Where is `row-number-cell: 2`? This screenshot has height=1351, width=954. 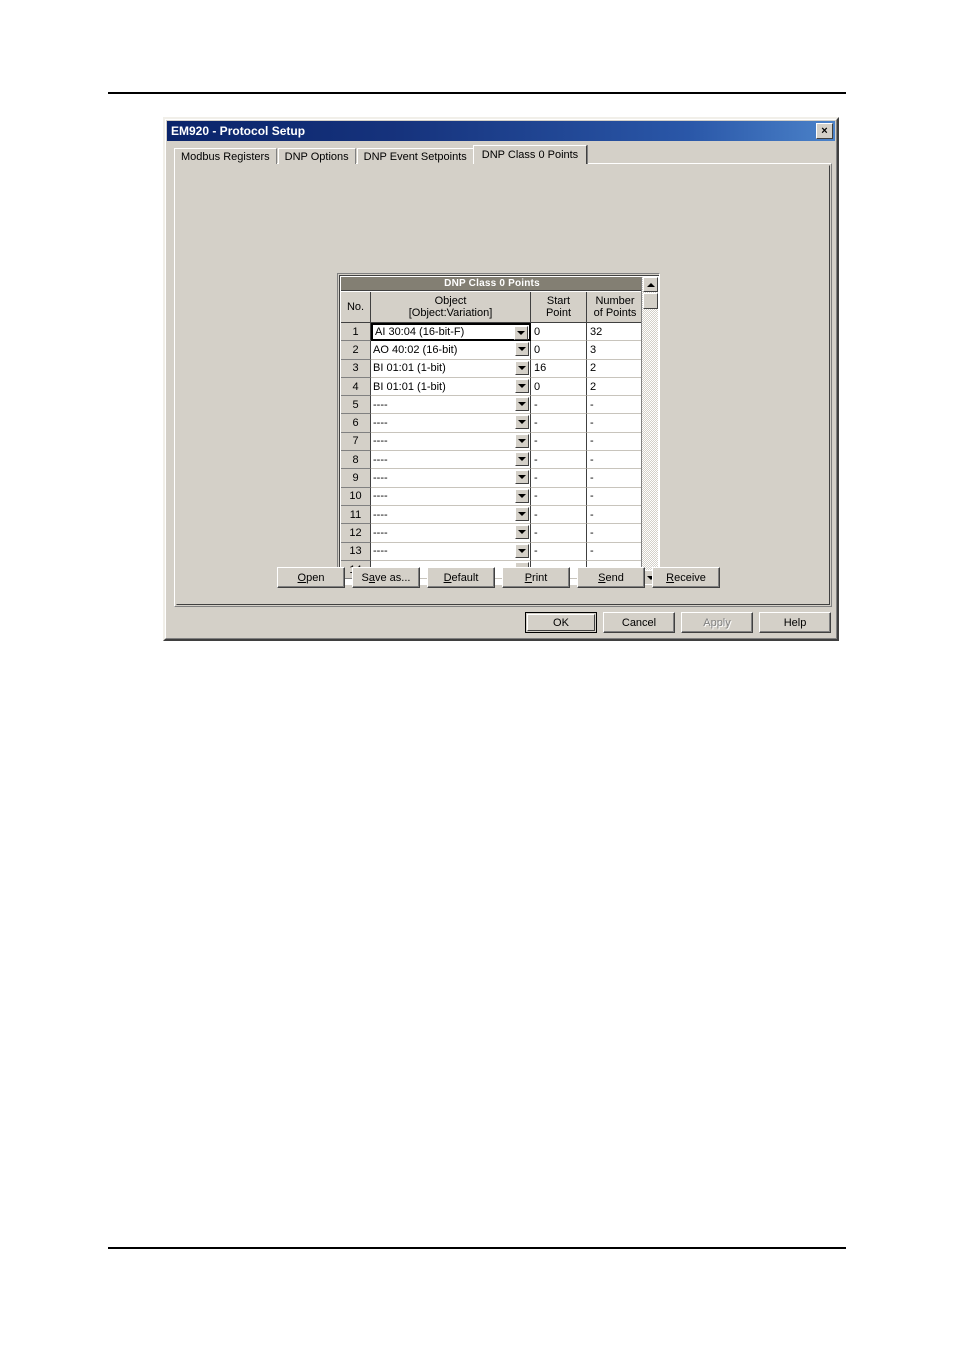
row-number-cell: 2 is located at coordinates (356, 350).